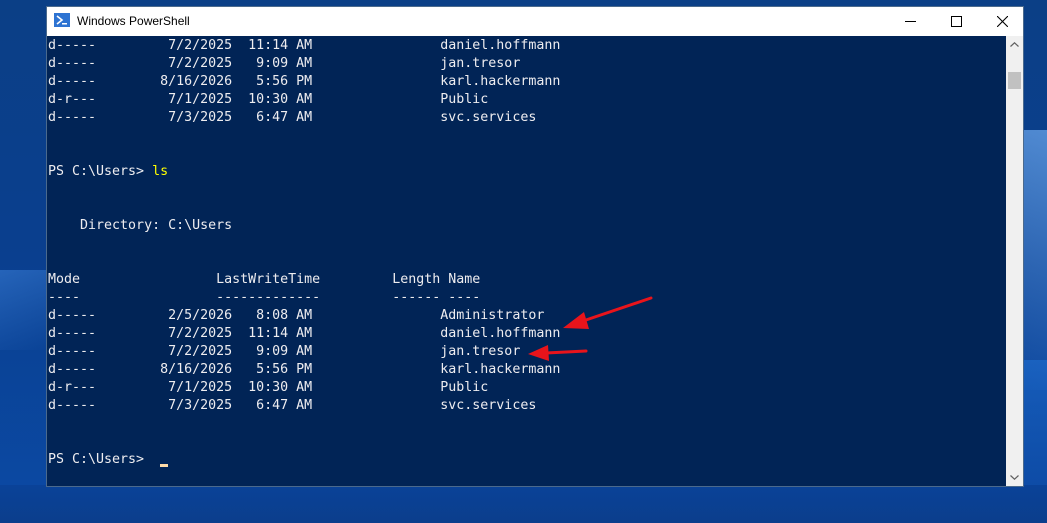 This screenshot has height=523, width=1047. I want to click on window-title: Windows PowerShell, so click(133, 21).